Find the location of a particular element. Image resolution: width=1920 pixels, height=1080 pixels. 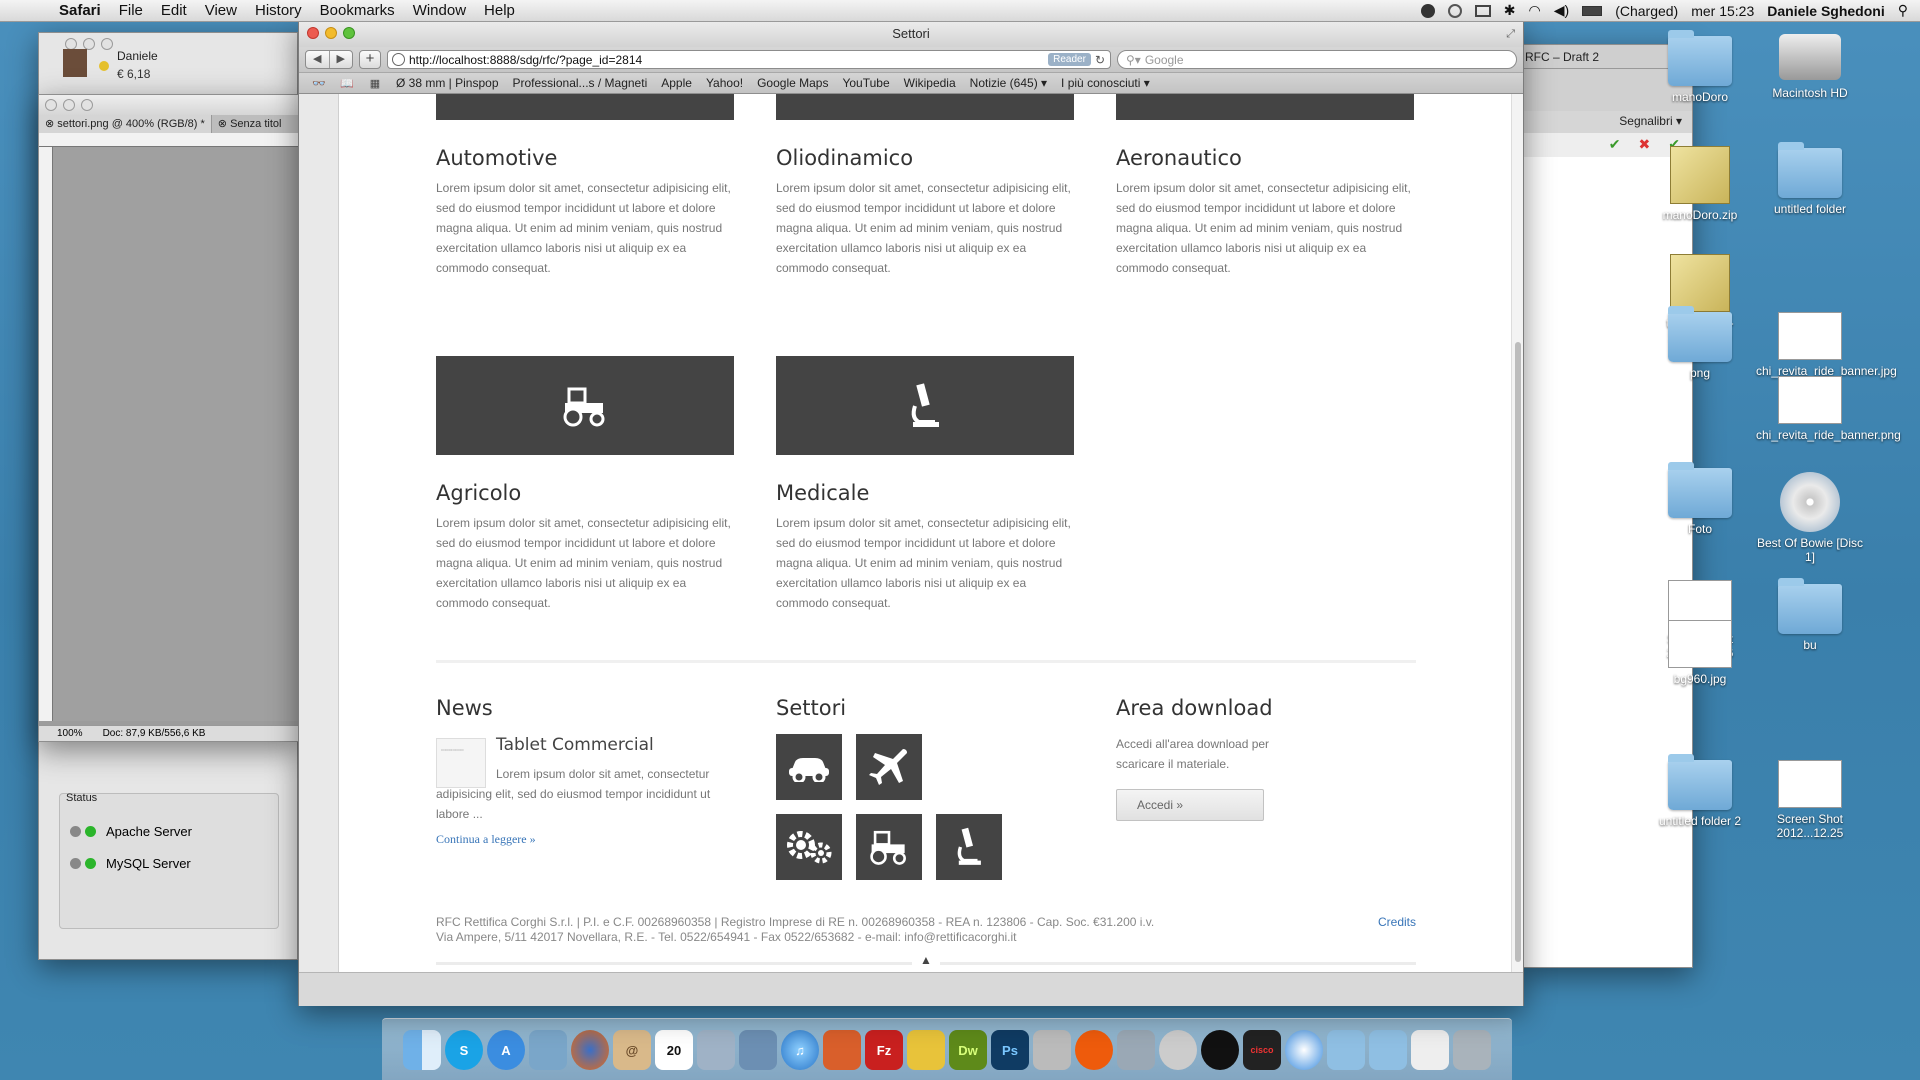

safari-zoom-button is located at coordinates (349, 33).